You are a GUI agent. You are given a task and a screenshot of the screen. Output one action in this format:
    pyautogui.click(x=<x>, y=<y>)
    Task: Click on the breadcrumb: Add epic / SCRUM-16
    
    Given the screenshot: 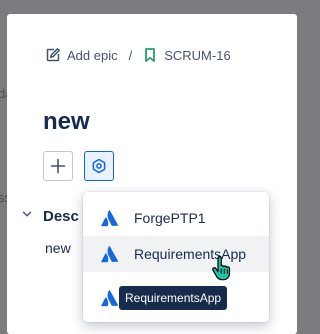 What is the action you would take?
    pyautogui.click(x=138, y=55)
    